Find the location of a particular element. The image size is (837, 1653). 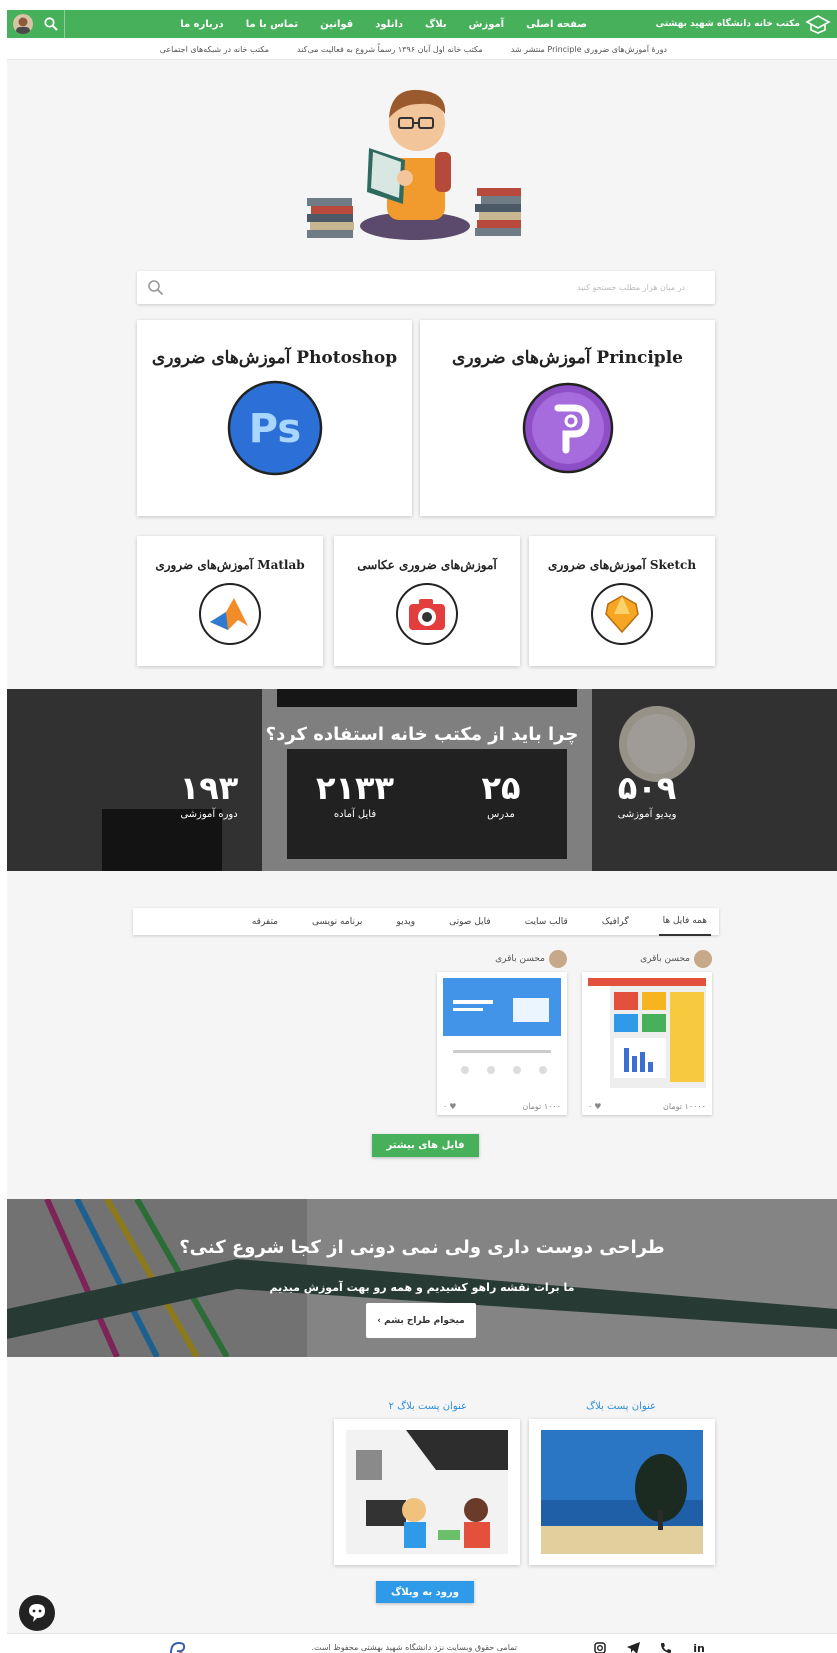

search-button is located at coordinates (51, 24).